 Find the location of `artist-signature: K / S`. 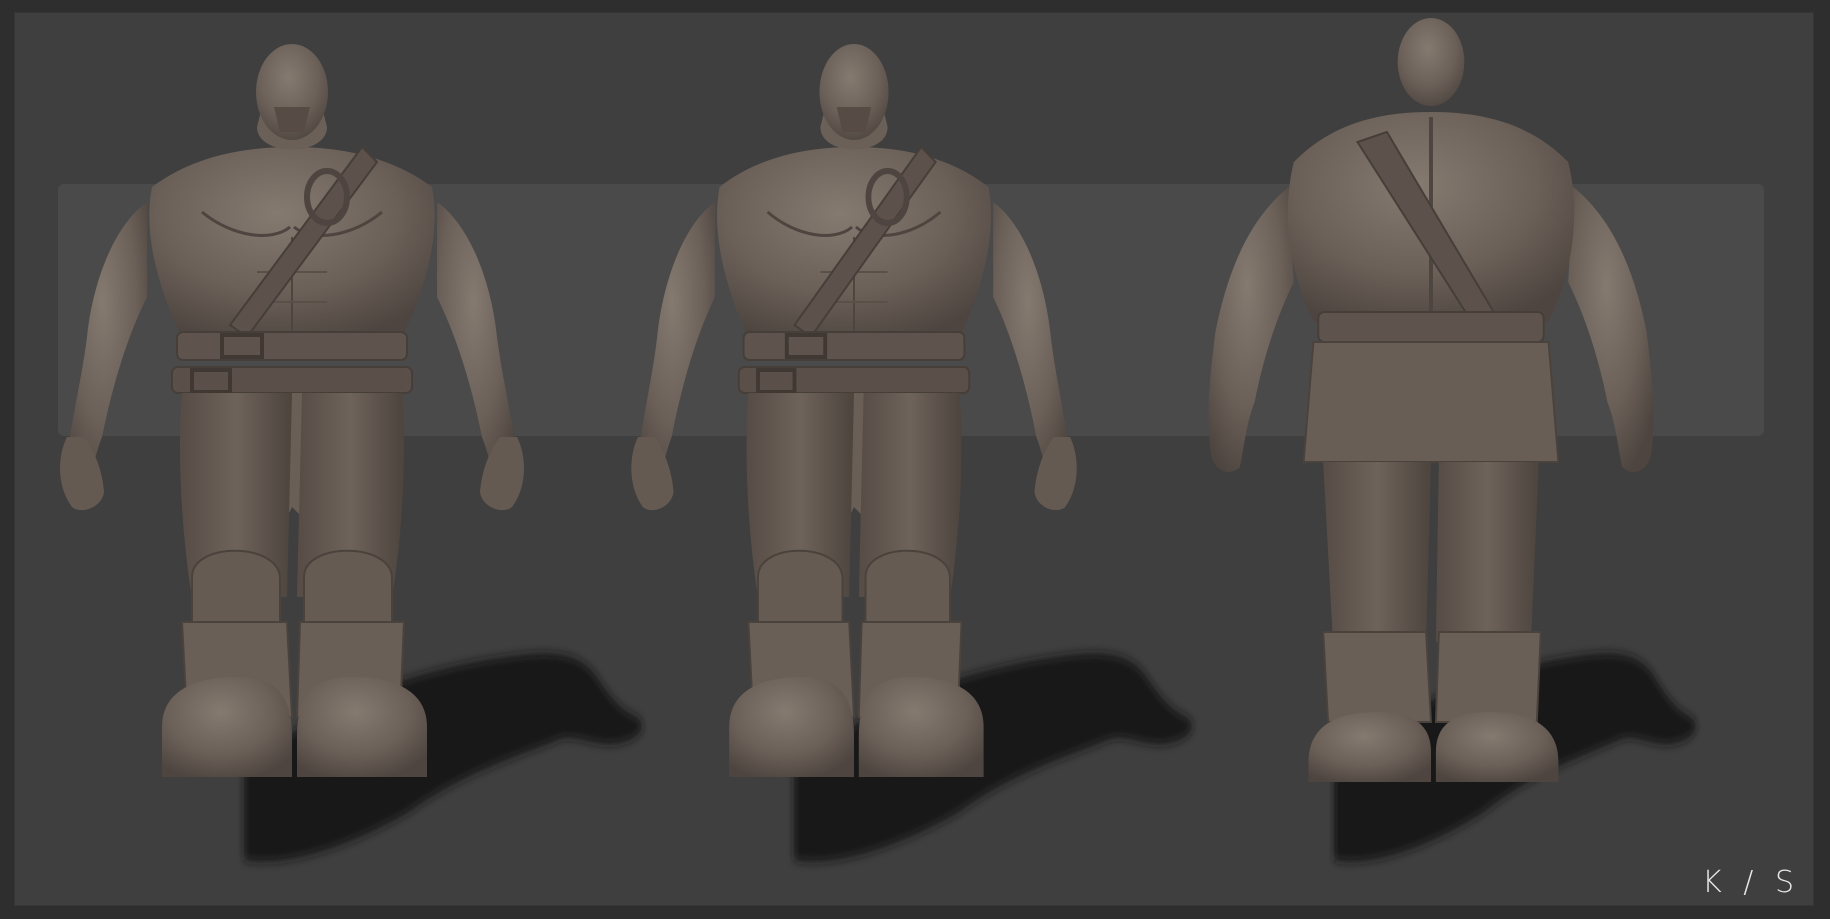

artist-signature: K / S is located at coordinates (1751, 882).